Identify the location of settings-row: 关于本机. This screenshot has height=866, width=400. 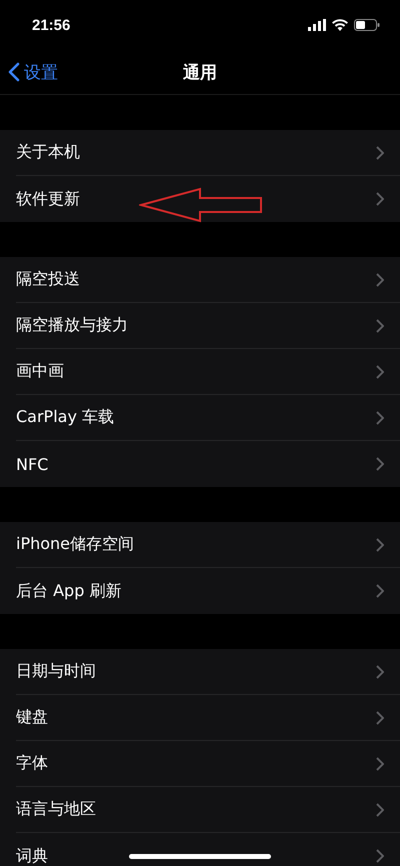
(208, 153).